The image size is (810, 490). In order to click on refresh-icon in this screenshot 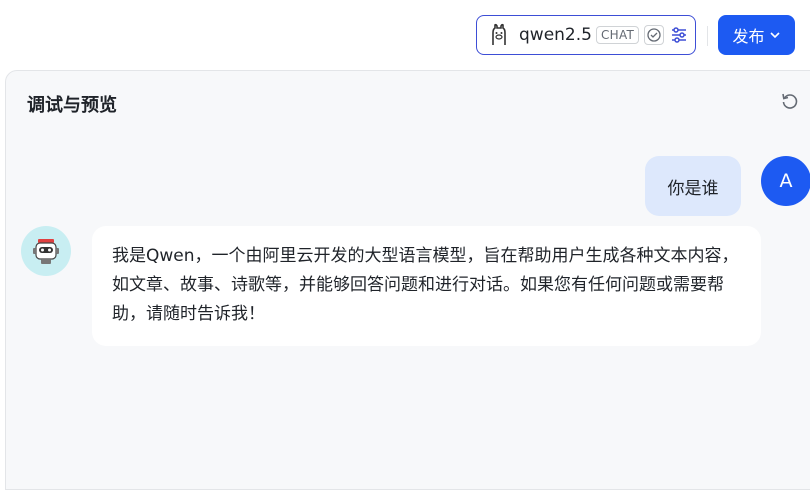, I will do `click(790, 101)`.